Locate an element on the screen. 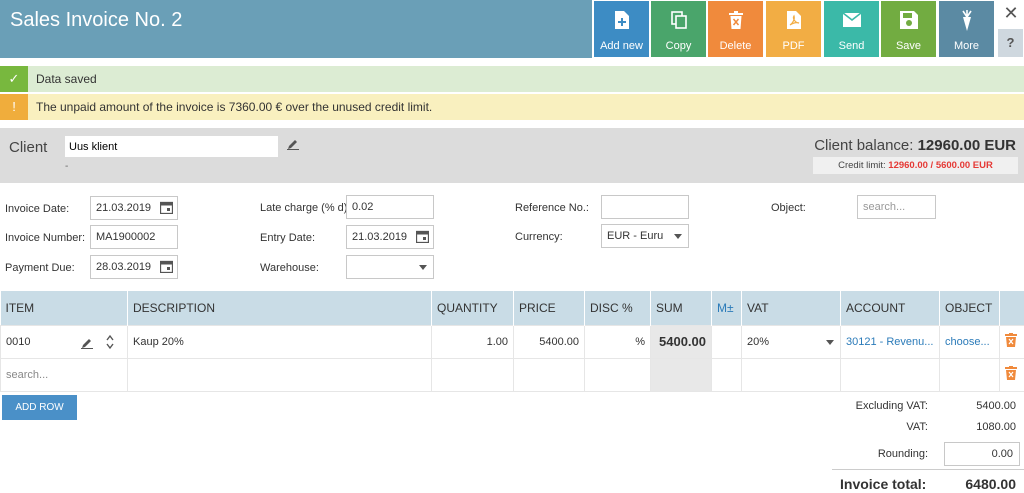 Image resolution: width=1024 pixels, height=493 pixels. col-price: PRICE is located at coordinates (549, 308).